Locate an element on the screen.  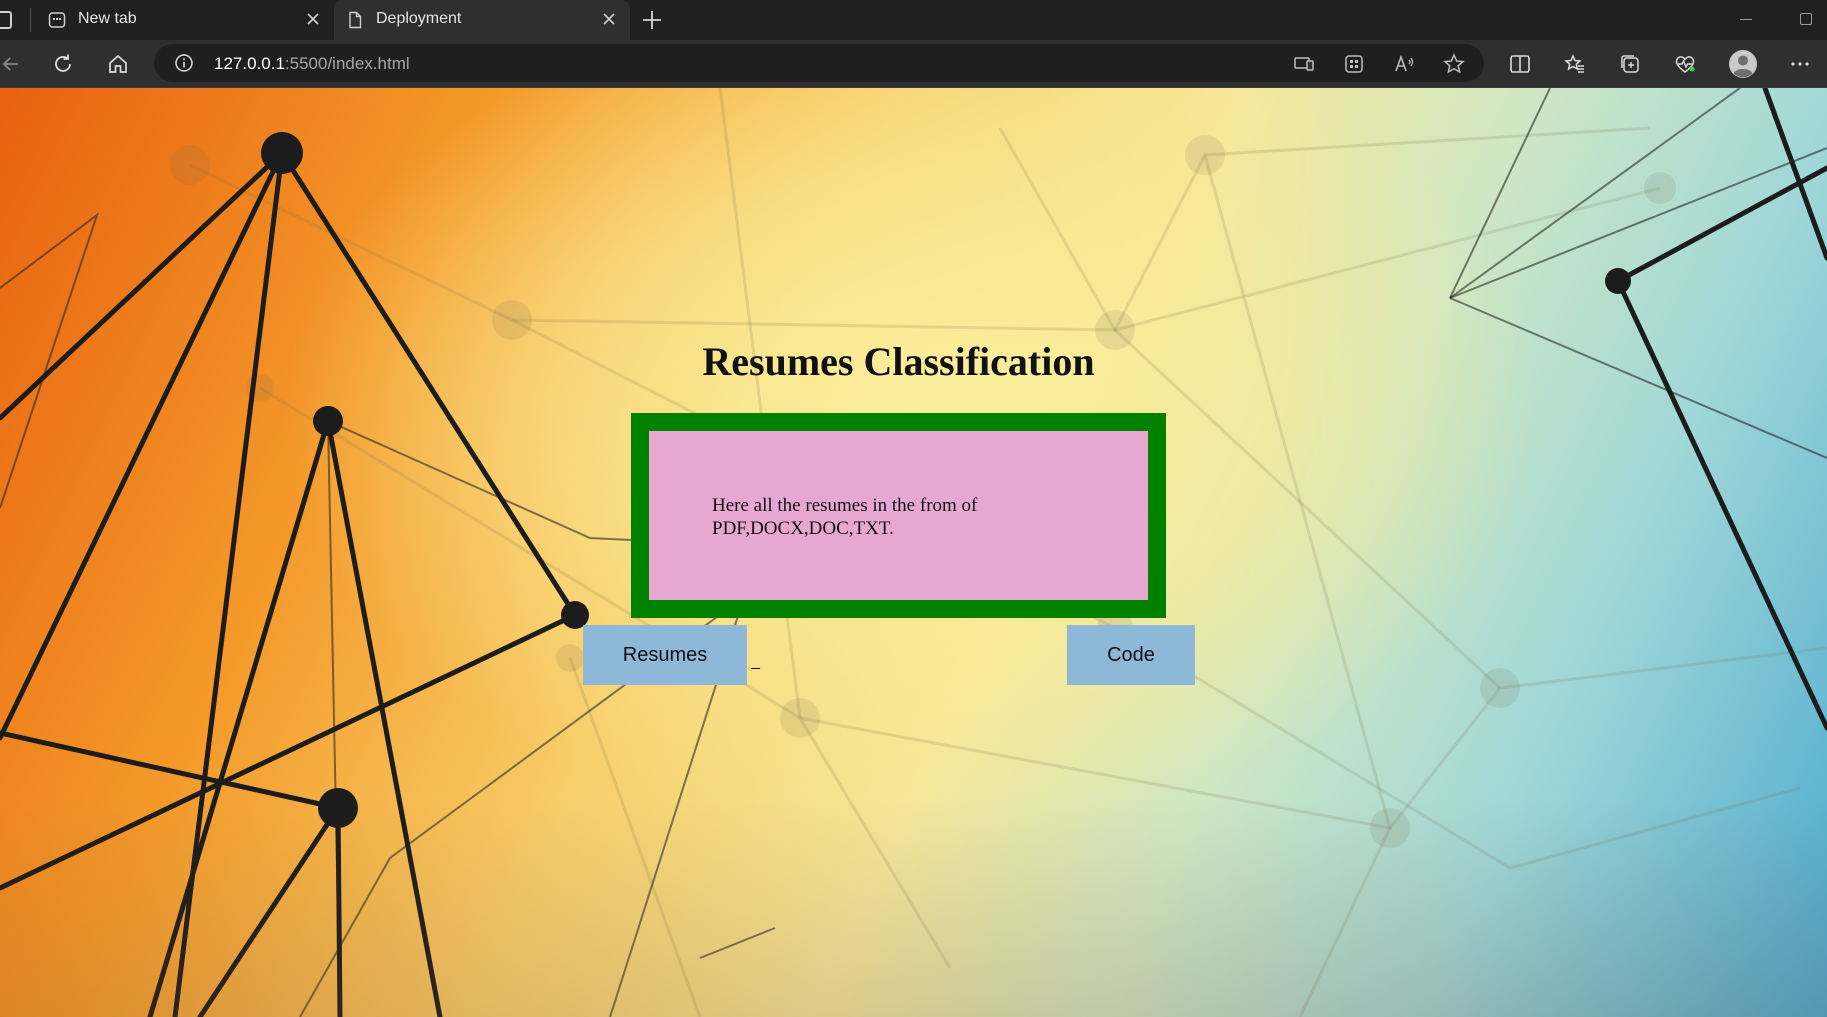
browser-essentials-icon is located at coordinates (1685, 64).